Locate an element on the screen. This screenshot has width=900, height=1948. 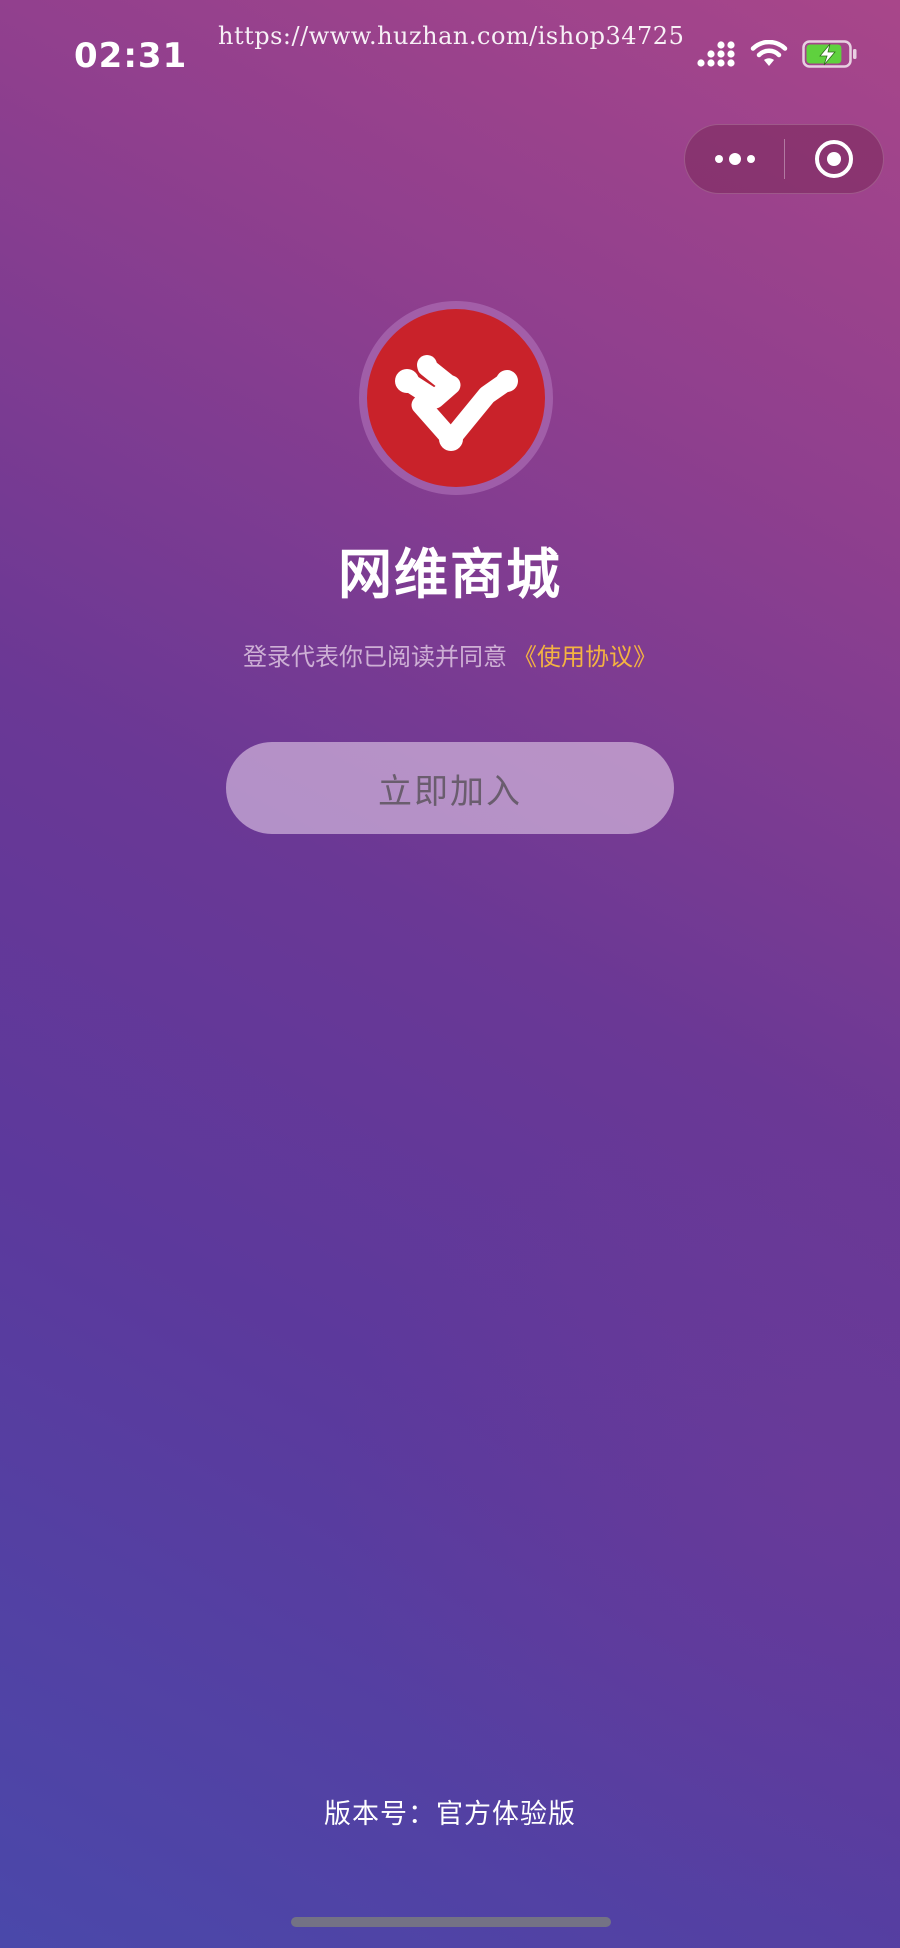
agreement-text: 登录代表你已阅读并同意 《使用协议》 is located at coordinates (450, 654).